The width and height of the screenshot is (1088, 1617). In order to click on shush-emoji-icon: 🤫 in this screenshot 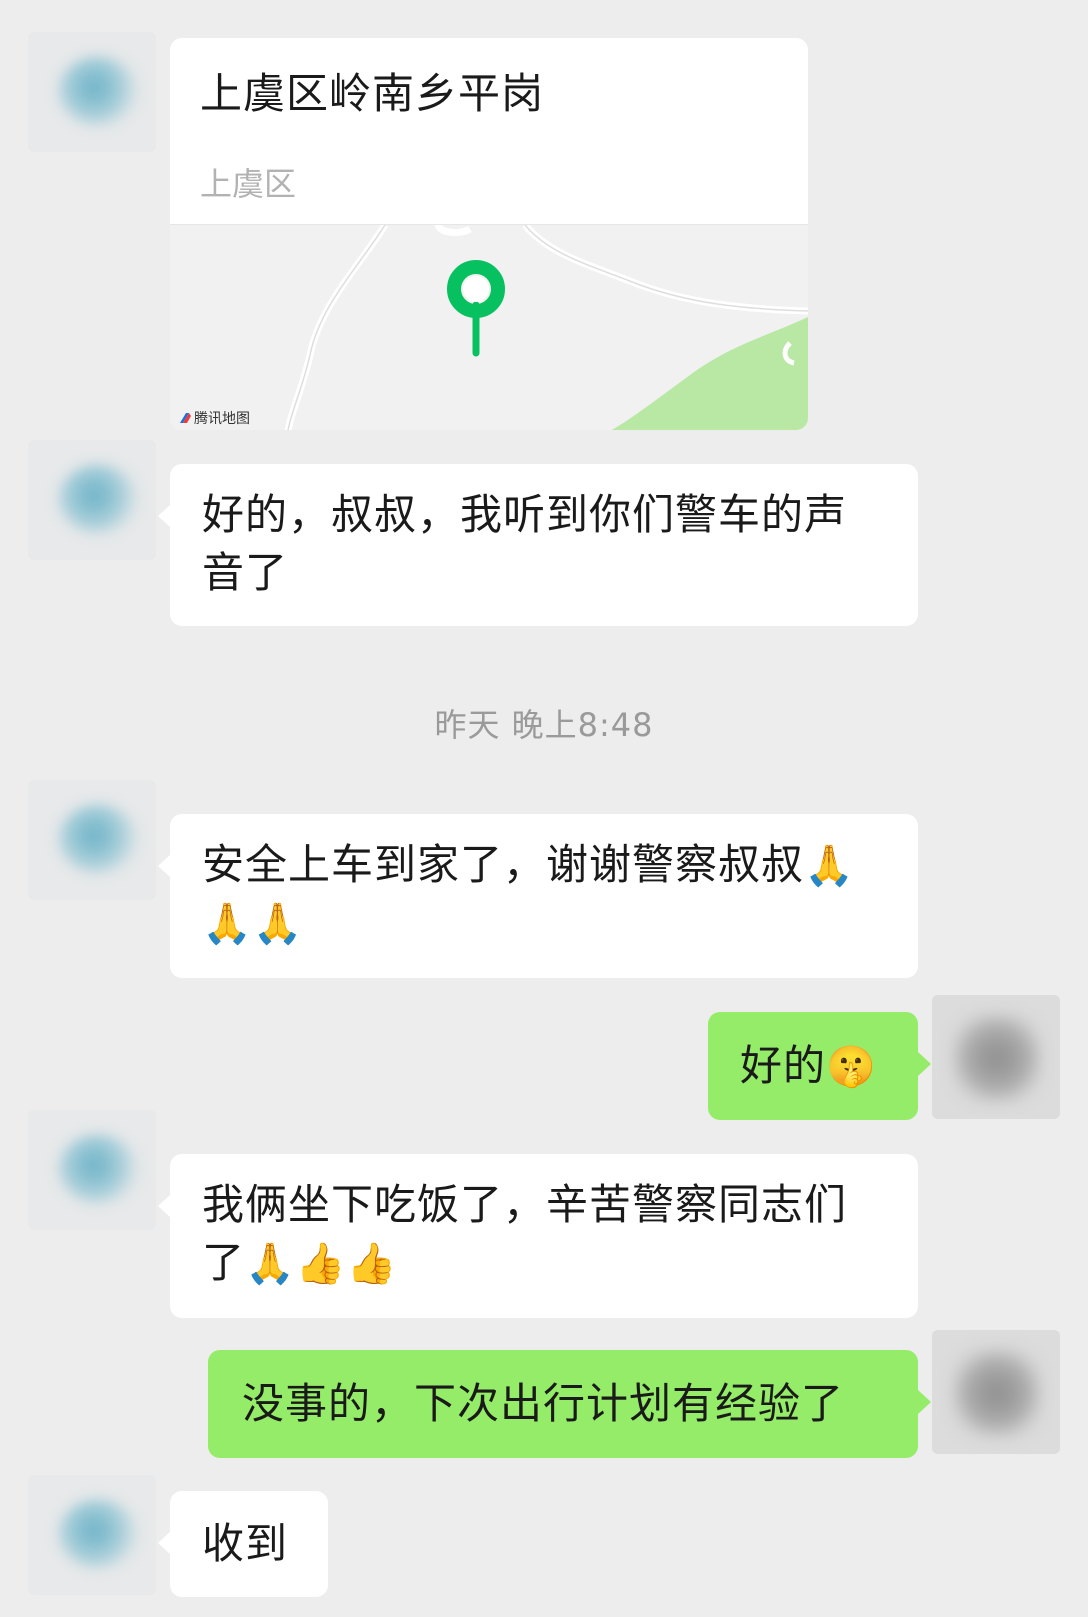, I will do `click(851, 1067)`.